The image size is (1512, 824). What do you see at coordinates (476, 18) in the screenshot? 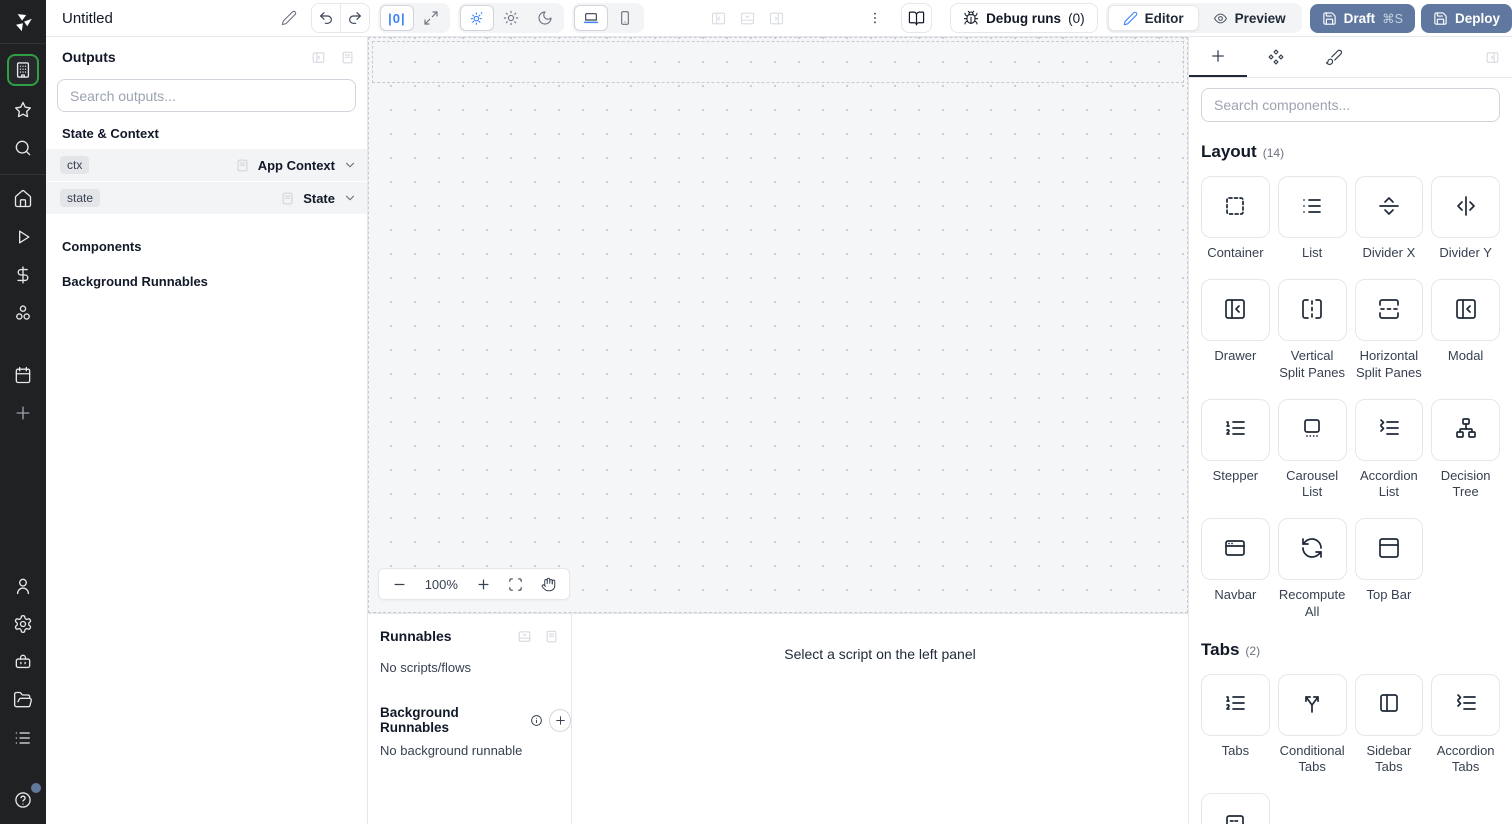
I see `theme-auto-button` at bounding box center [476, 18].